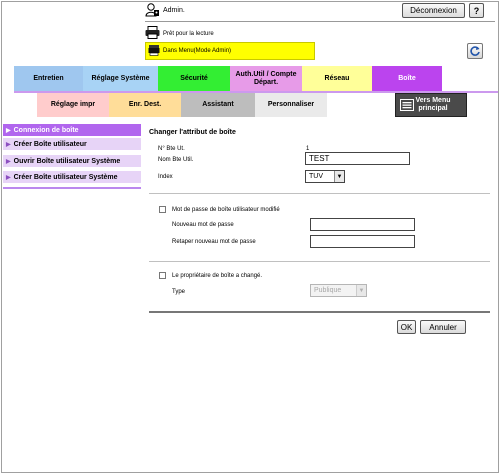  I want to click on index-label: Index, so click(165, 177).